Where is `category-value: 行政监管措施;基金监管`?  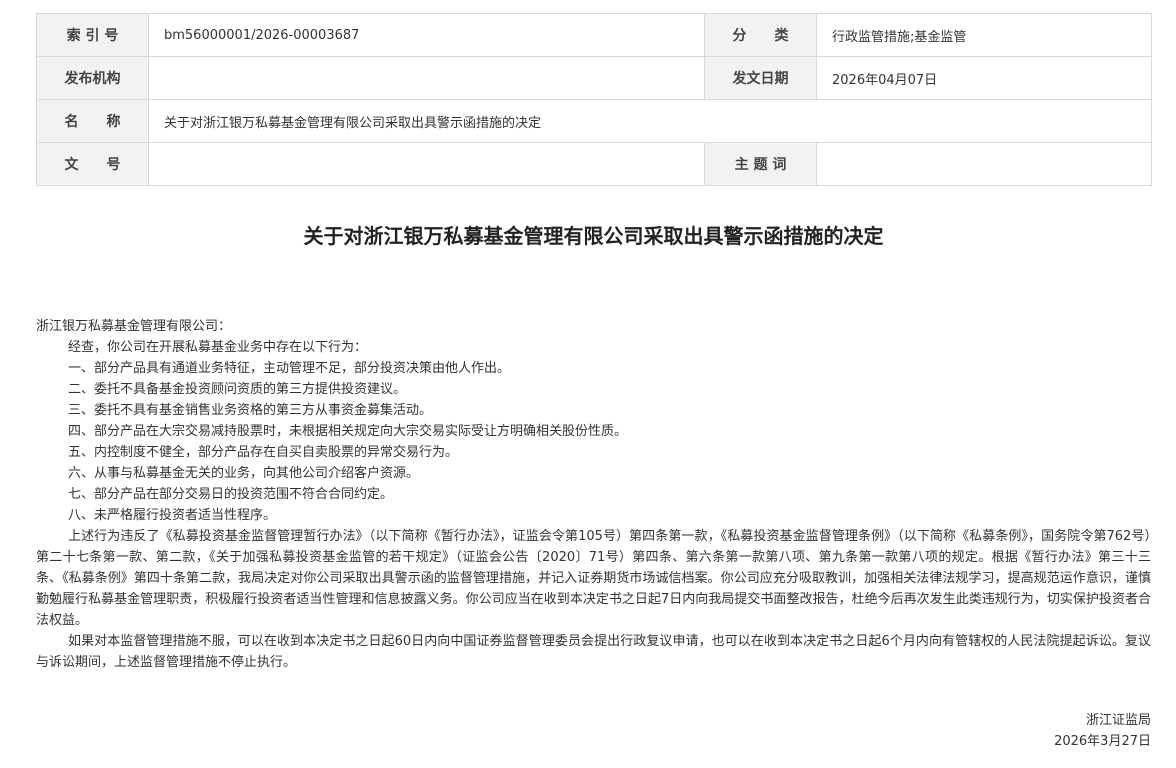
category-value: 行政监管措施;基金监管 is located at coordinates (984, 35).